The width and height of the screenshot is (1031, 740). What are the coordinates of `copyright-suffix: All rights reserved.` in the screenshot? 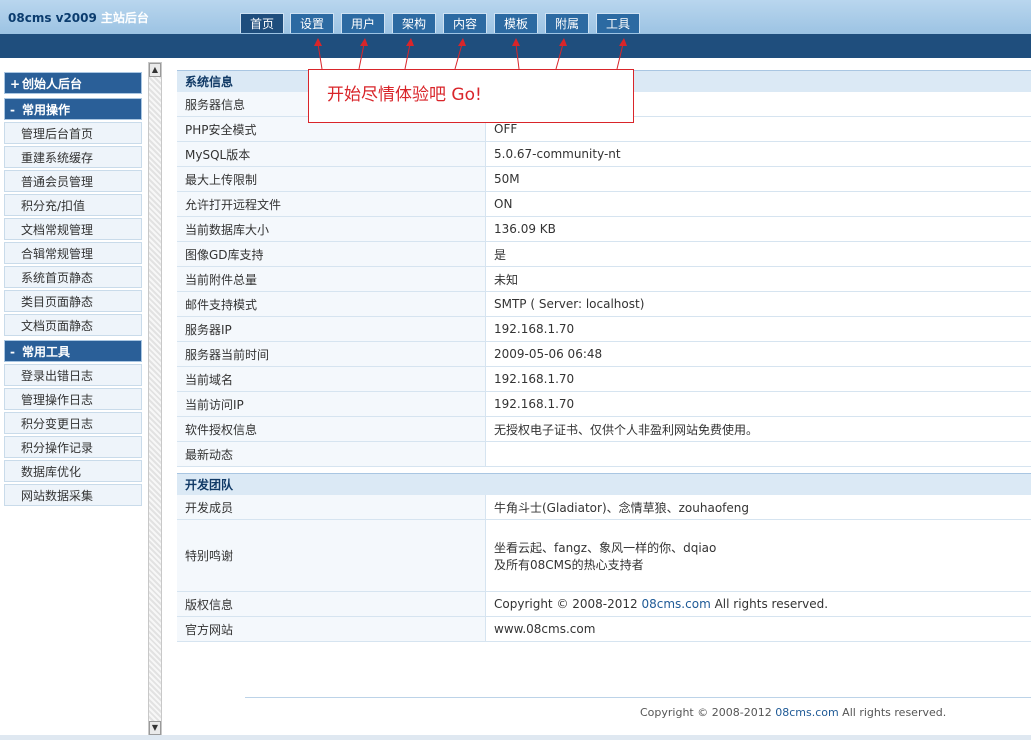 It's located at (769, 604).